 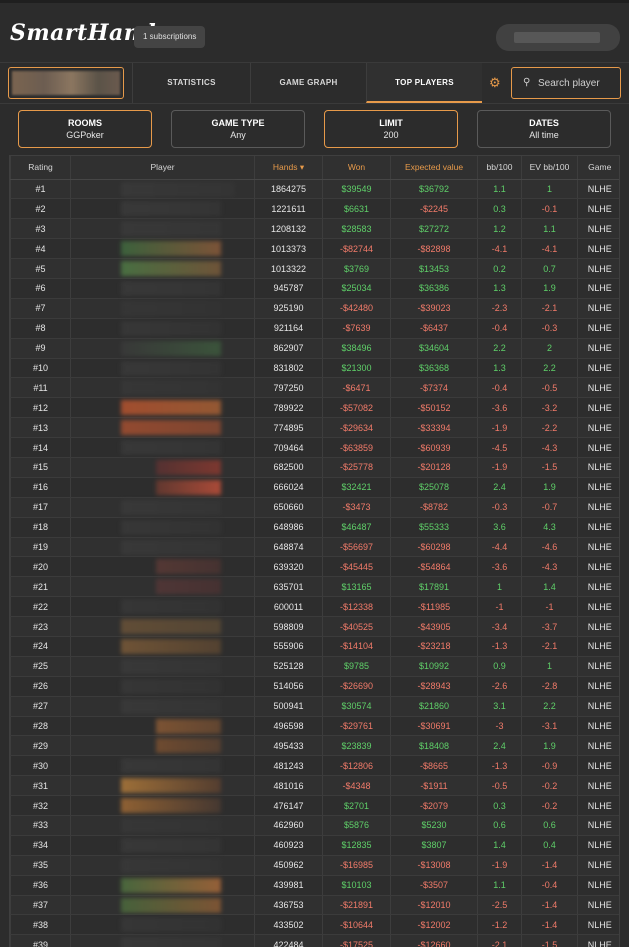 What do you see at coordinates (356, 168) in the screenshot?
I see `header-won: Won` at bounding box center [356, 168].